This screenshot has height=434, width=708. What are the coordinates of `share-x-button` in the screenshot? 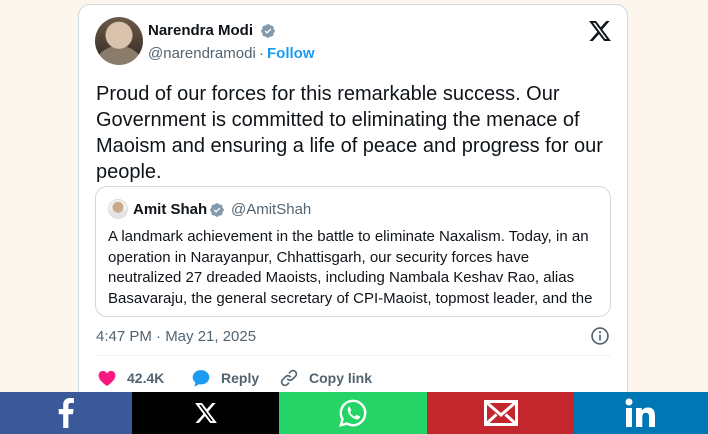 It's located at (205, 413).